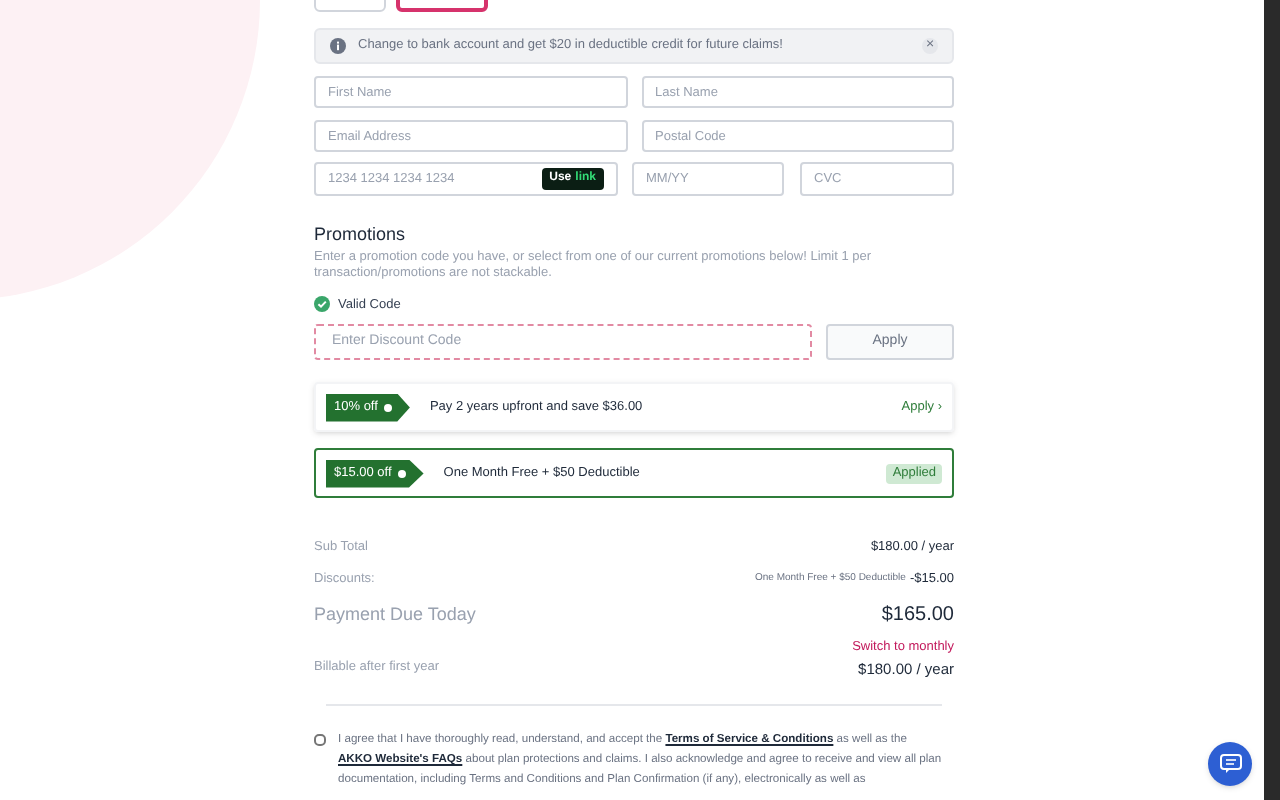  Describe the element at coordinates (338, 46) in the screenshot. I see `info-icon` at that location.